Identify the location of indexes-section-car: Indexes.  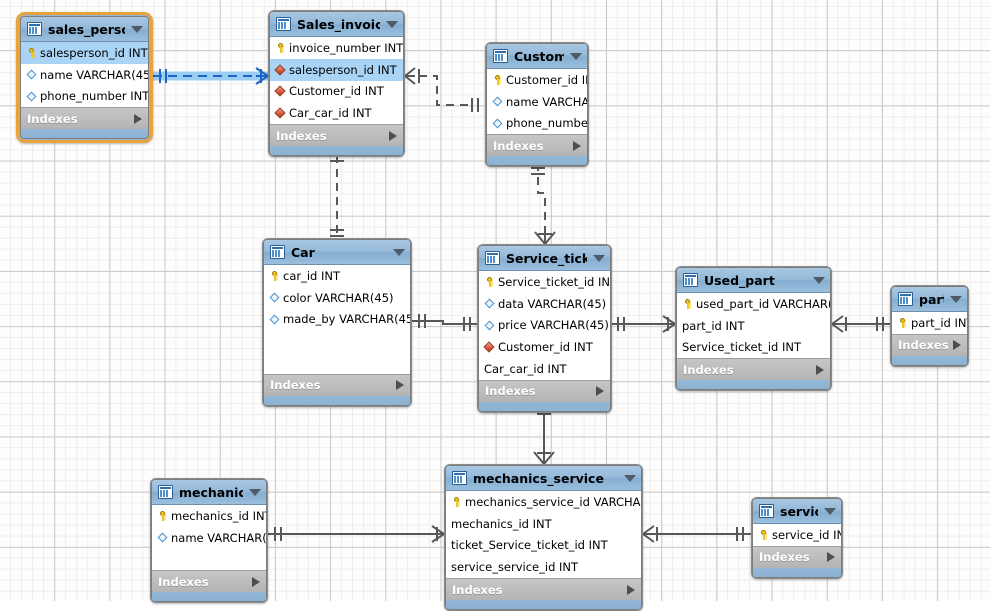
(337, 384).